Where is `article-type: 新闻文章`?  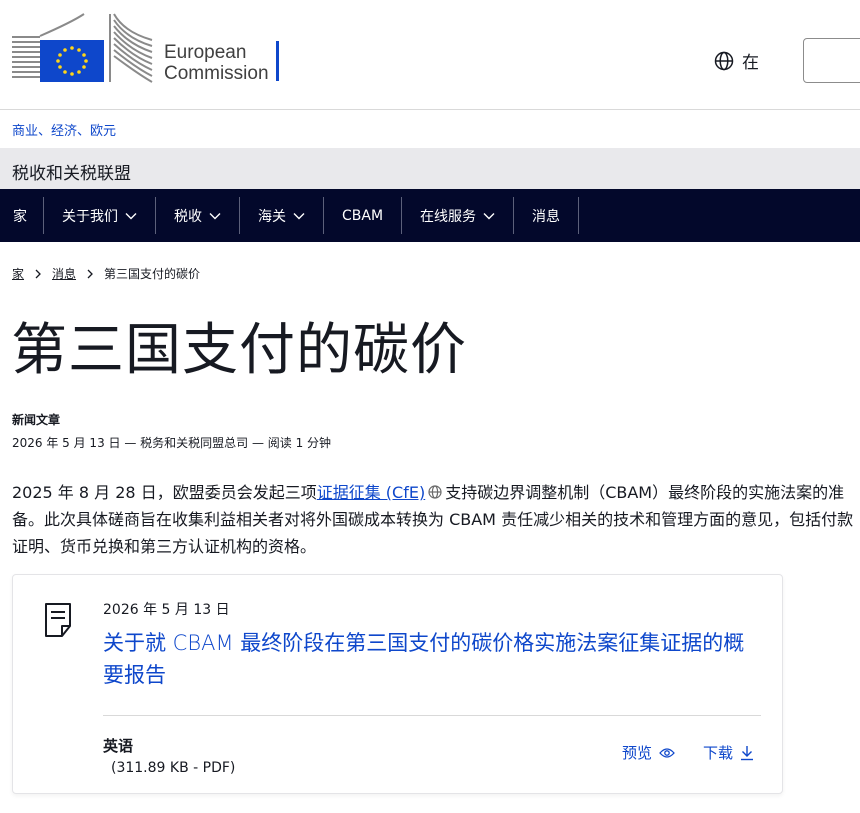 article-type: 新闻文章 is located at coordinates (36, 420).